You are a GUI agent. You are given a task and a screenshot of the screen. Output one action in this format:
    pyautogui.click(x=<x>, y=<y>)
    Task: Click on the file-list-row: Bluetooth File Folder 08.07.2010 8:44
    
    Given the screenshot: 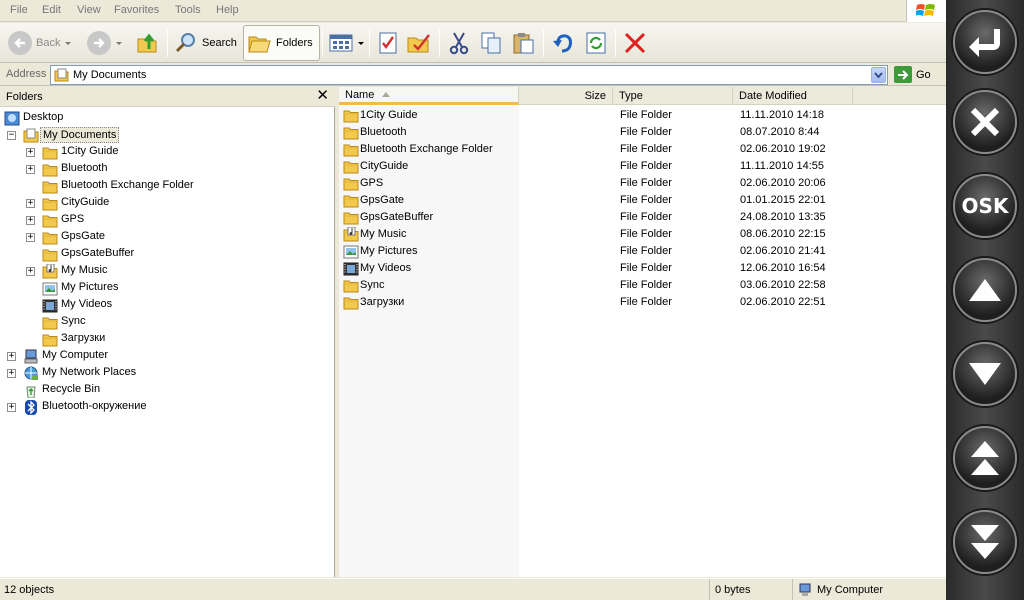 What is the action you would take?
    pyautogui.click(x=639, y=132)
    